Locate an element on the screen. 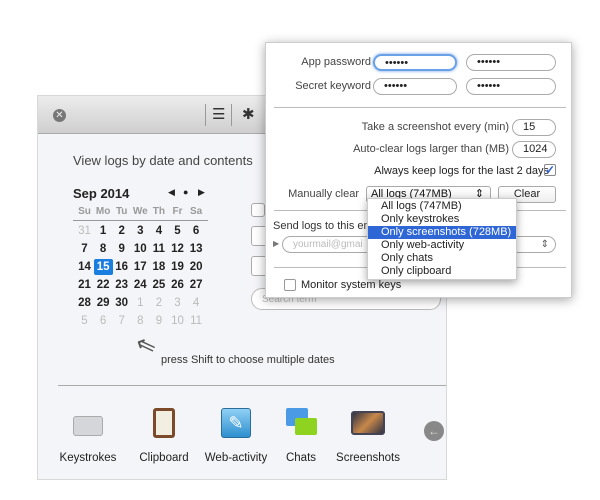 The width and height of the screenshot is (600, 500). menu-item: Only keystrokes is located at coordinates (442, 219).